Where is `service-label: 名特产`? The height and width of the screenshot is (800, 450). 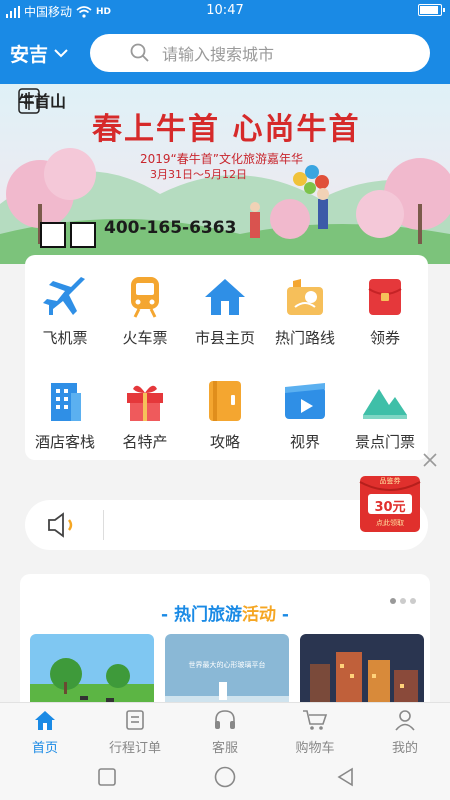 service-label: 名特产 is located at coordinates (145, 442).